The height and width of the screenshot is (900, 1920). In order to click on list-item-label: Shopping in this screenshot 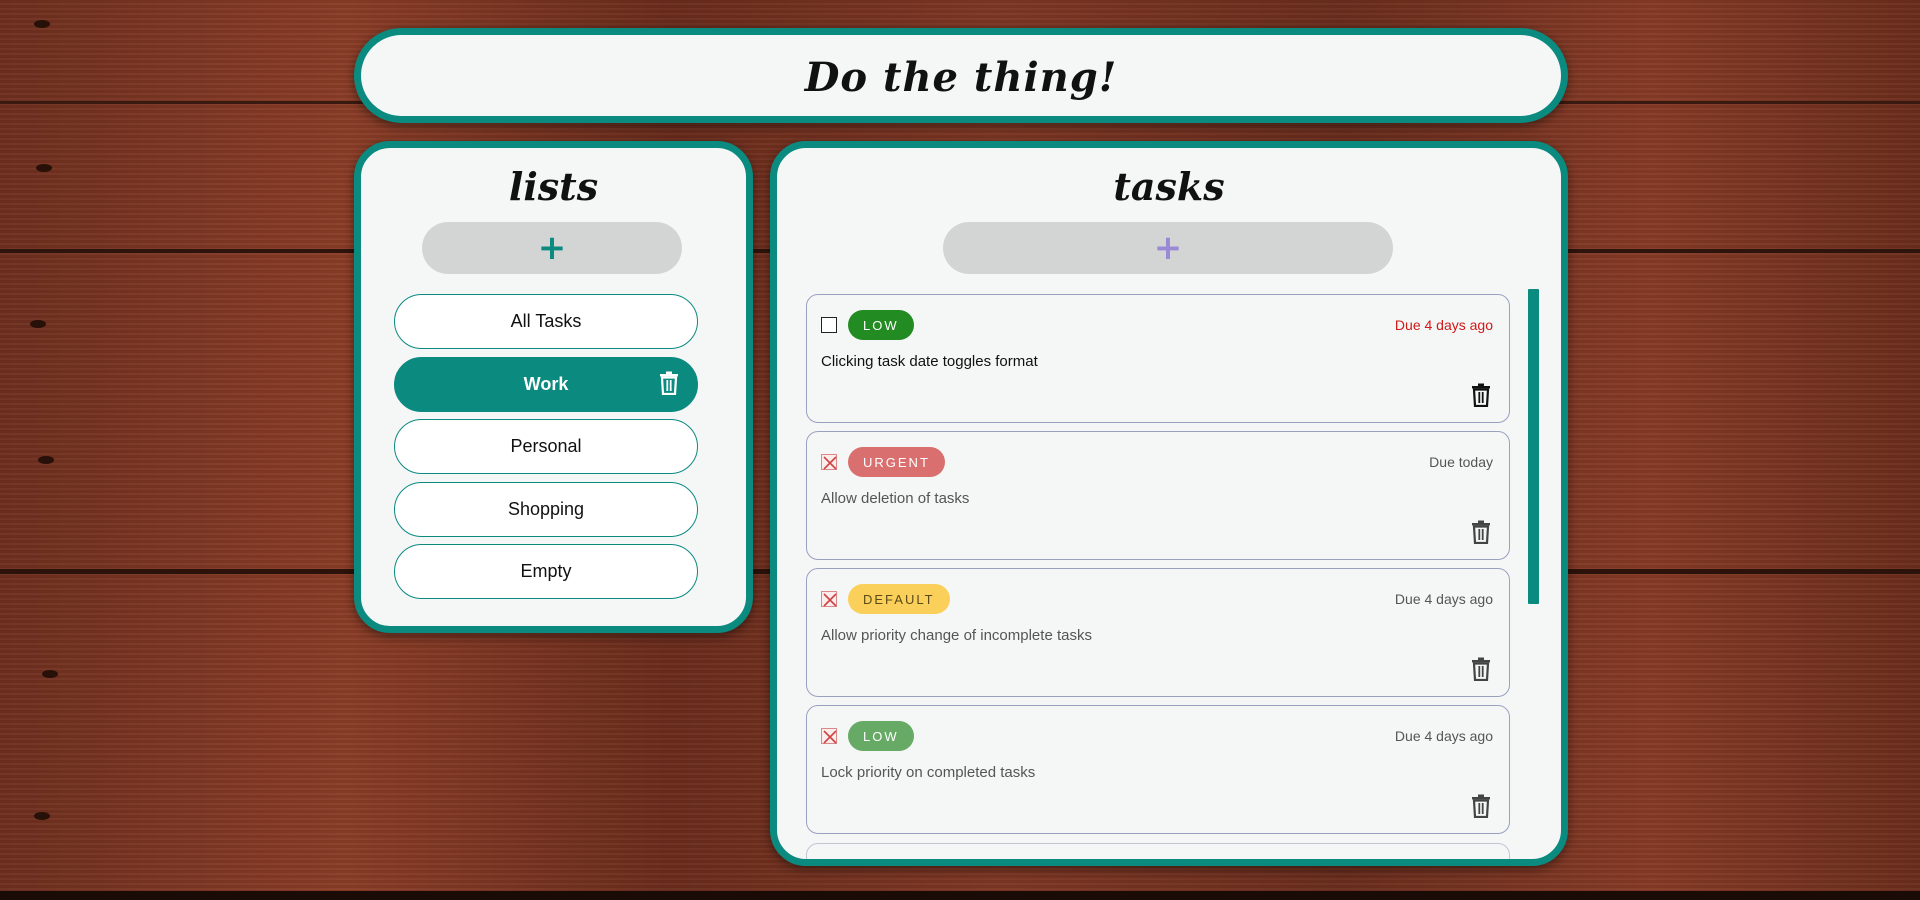, I will do `click(546, 509)`.